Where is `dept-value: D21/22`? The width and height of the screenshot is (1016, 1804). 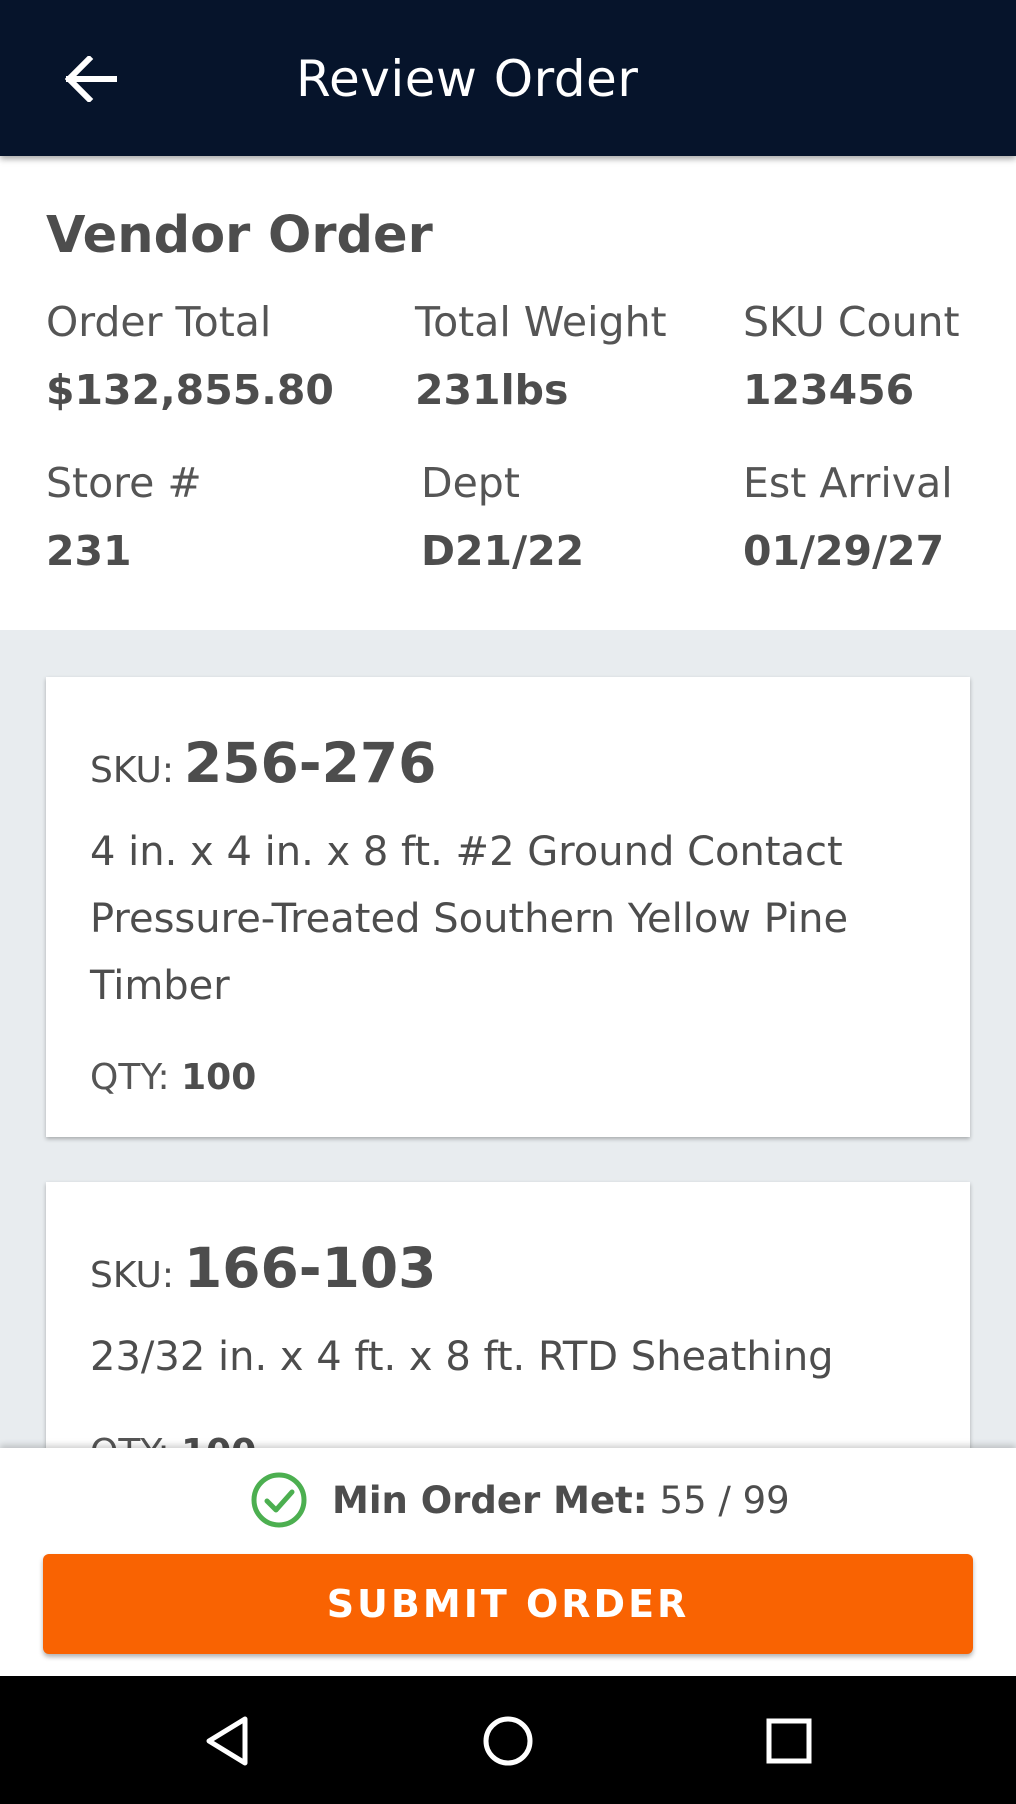
dept-value: D21/22 is located at coordinates (503, 551).